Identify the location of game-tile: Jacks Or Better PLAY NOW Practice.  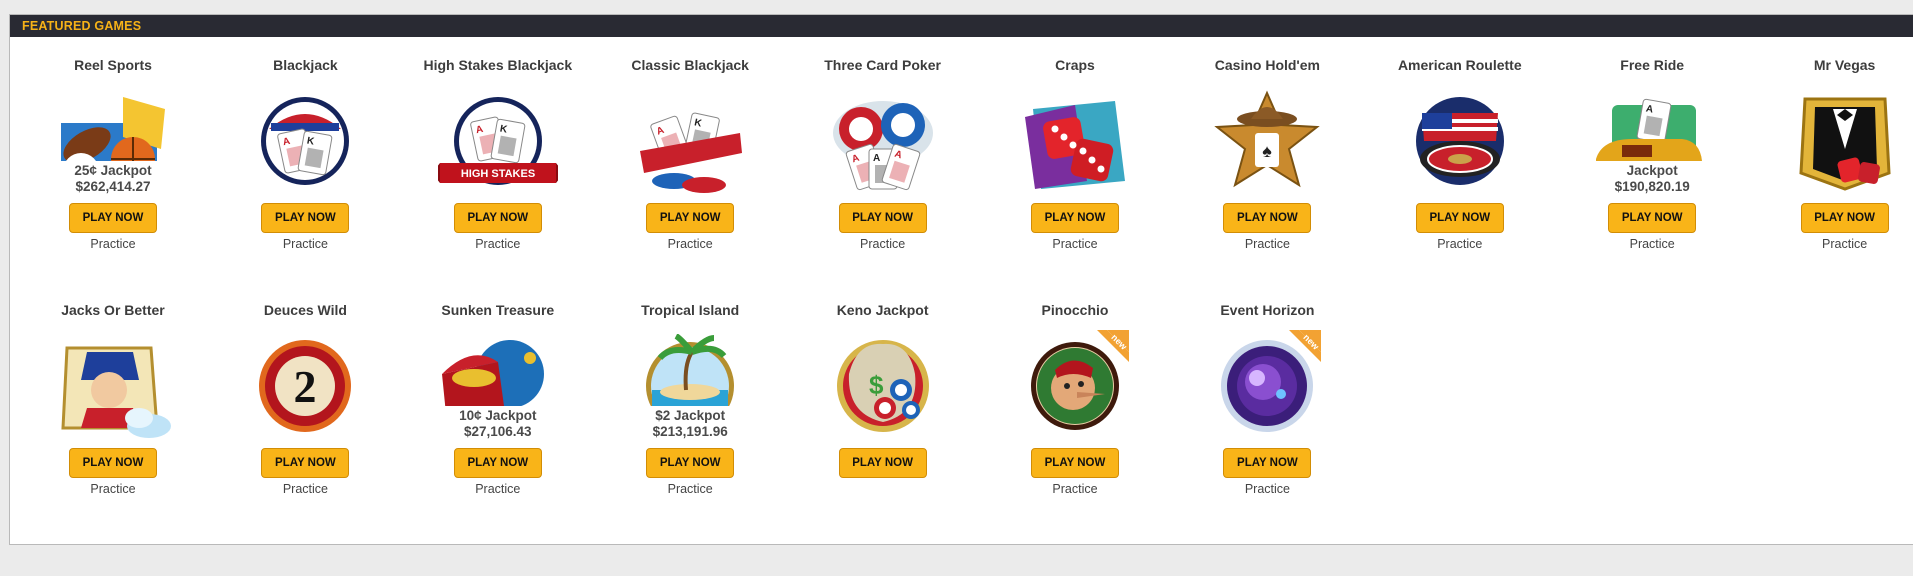
(113, 409).